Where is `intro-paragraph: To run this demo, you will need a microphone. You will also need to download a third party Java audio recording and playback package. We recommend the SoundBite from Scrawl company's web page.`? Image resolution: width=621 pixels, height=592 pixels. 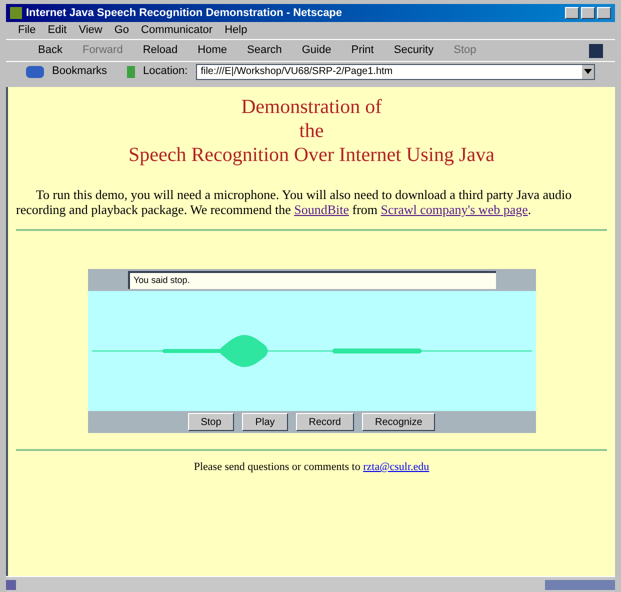
intro-paragraph: To run this demo, you will need a microphone. You will also need to download a third party Java audio recording and playback package. We recommend the SoundBite from Scrawl company's web page. is located at coordinates (294, 202).